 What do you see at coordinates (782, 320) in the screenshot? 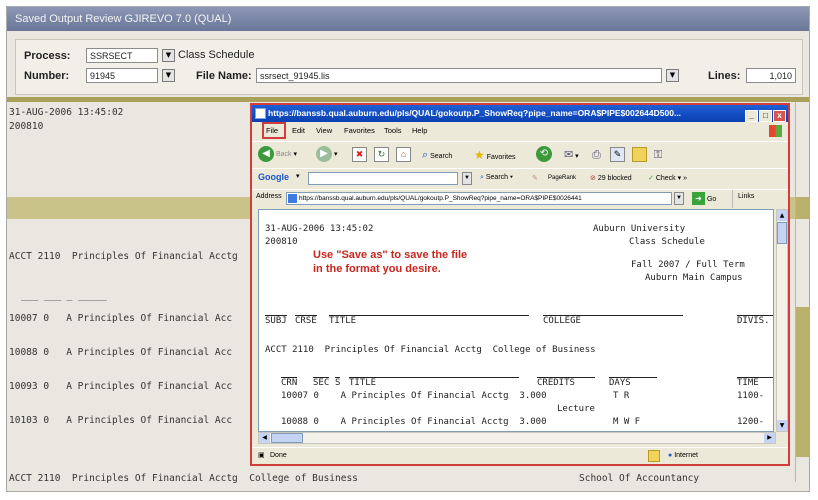
I see `vertical-scrollbar: ▲ ▼` at bounding box center [782, 320].